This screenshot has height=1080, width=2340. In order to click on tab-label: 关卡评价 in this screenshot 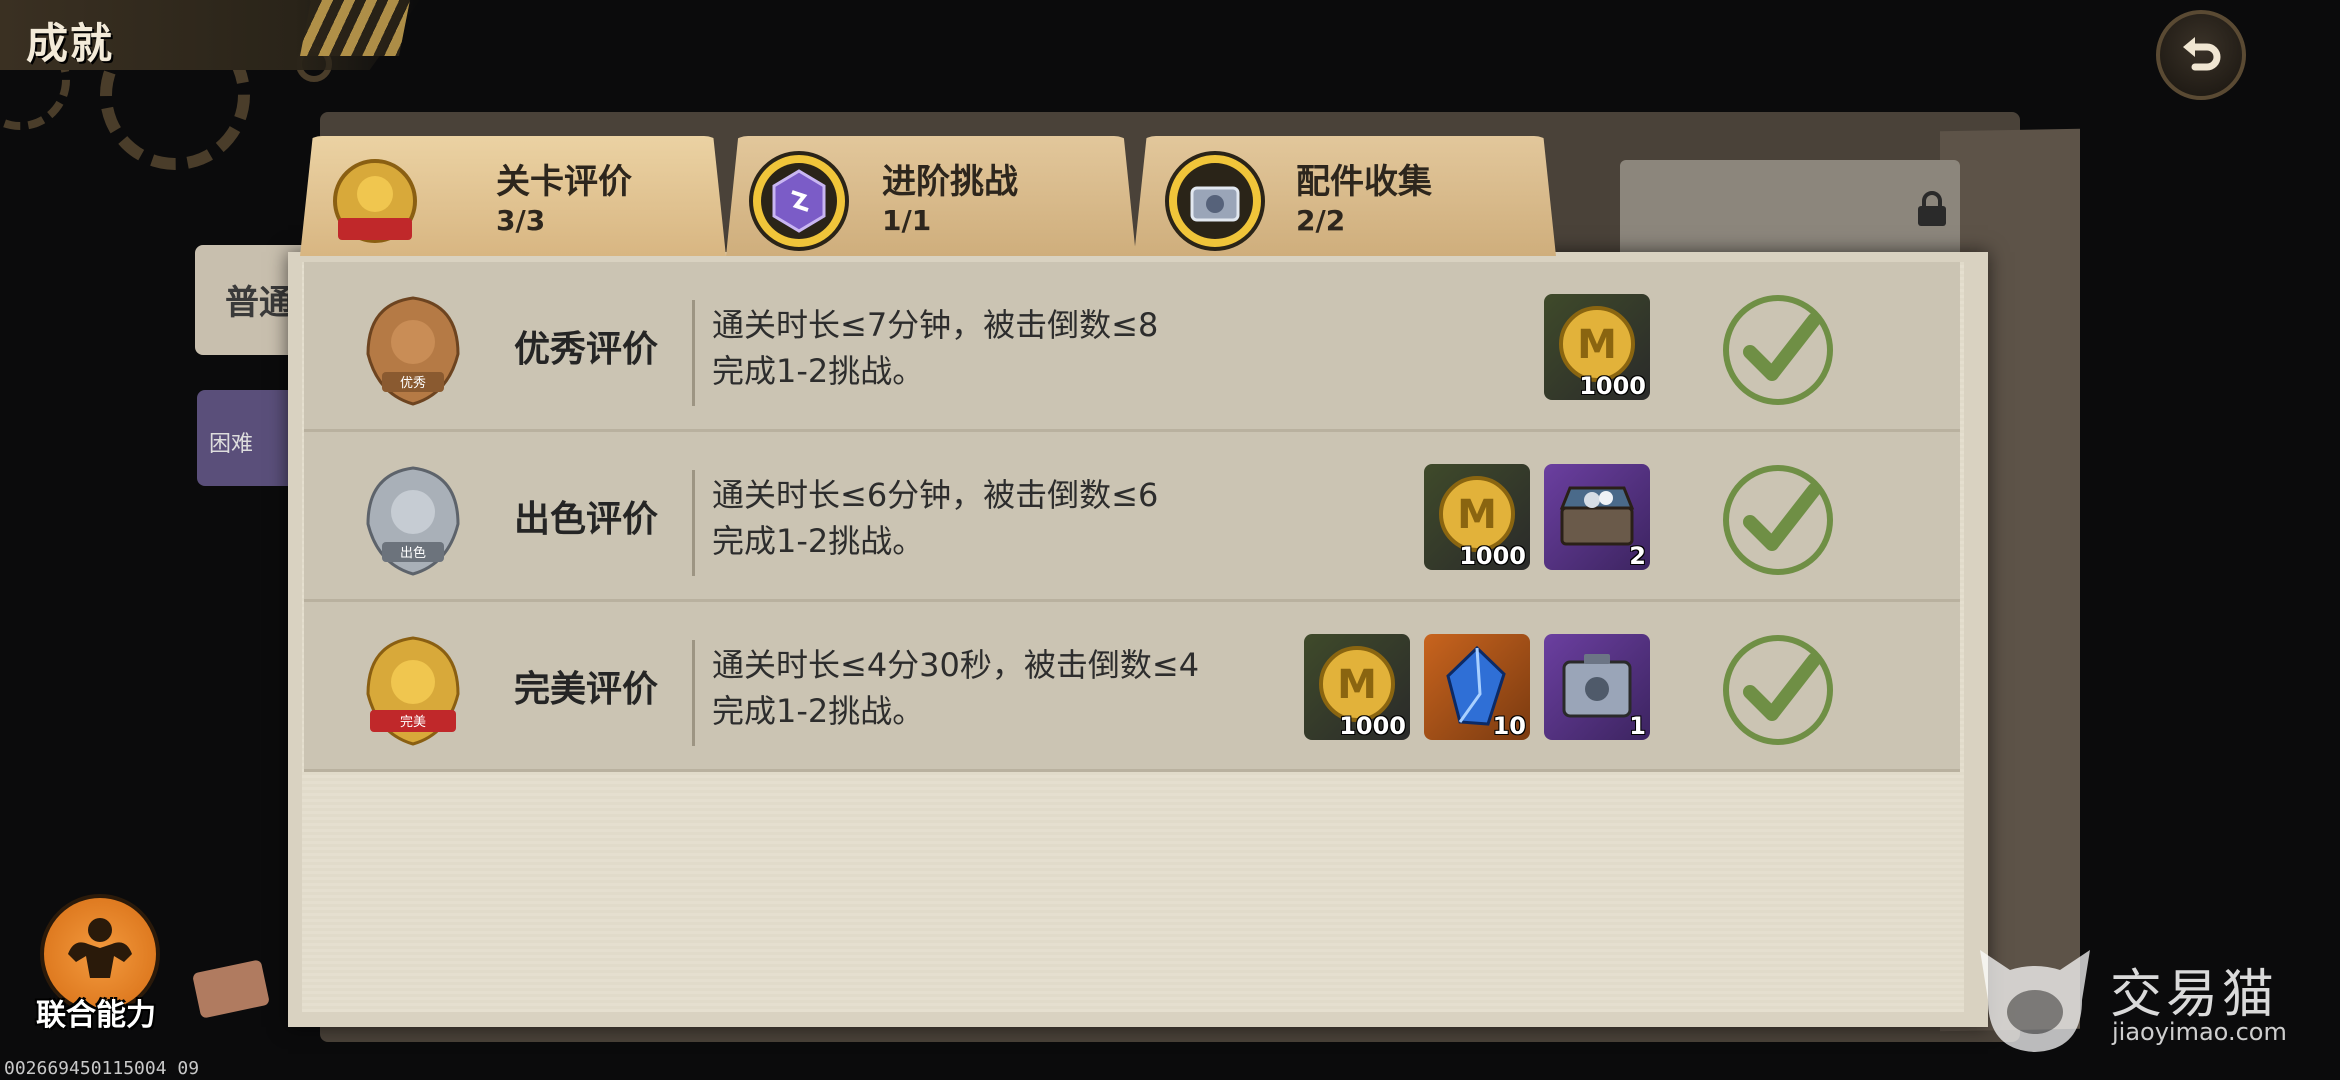, I will do `click(564, 182)`.